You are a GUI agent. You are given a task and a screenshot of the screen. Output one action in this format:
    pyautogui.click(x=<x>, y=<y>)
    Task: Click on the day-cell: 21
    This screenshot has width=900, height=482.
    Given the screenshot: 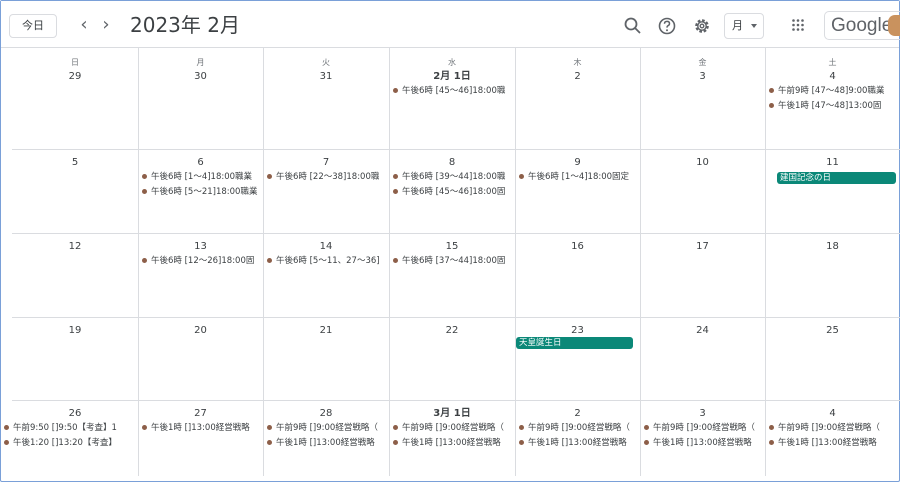 What is the action you would take?
    pyautogui.click(x=326, y=358)
    